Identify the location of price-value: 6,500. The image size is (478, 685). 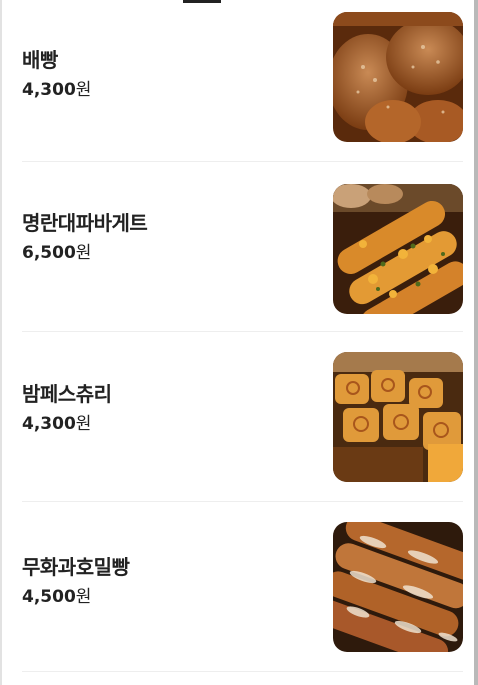
(49, 253).